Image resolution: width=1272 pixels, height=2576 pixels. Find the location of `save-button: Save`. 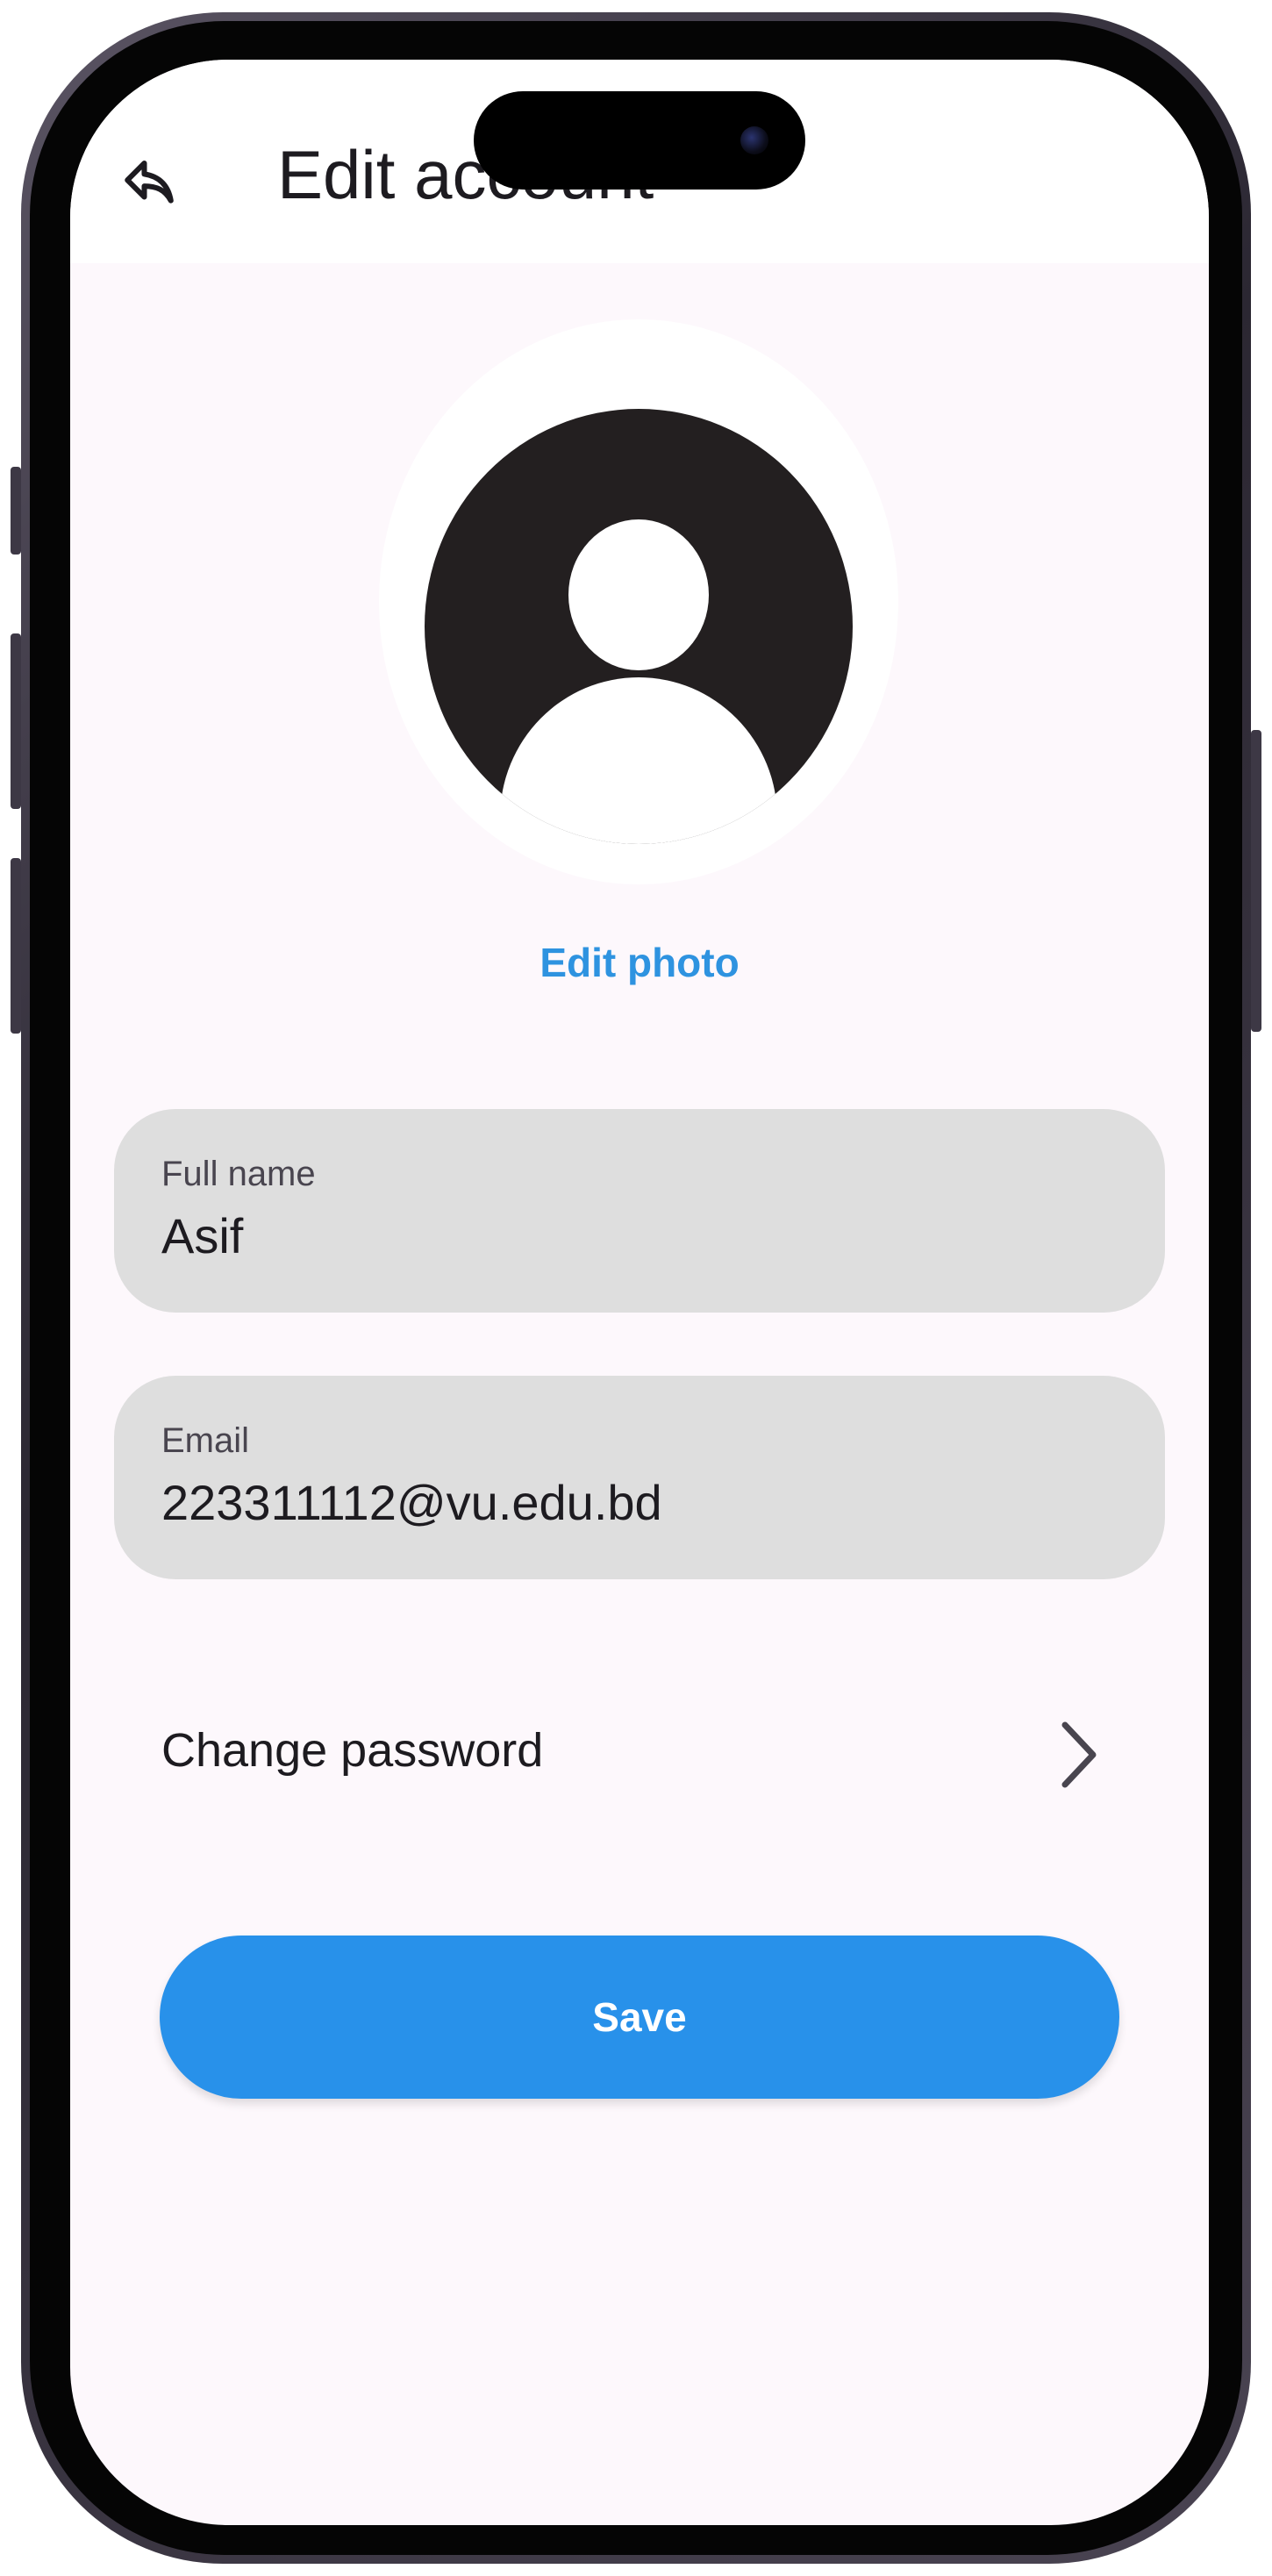

save-button: Save is located at coordinates (639, 2017).